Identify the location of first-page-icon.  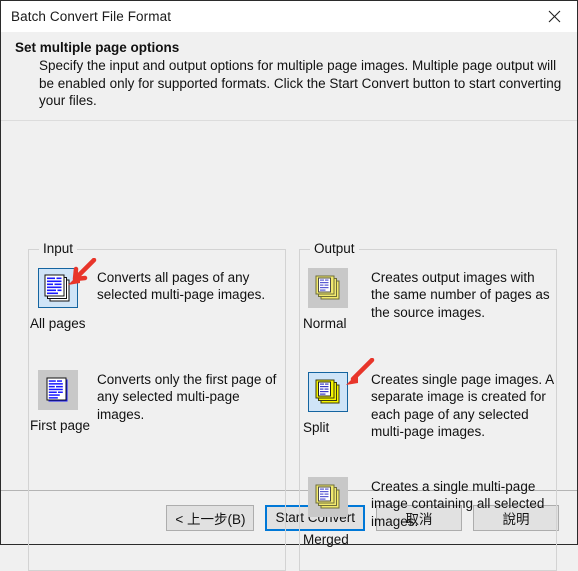
(57, 389).